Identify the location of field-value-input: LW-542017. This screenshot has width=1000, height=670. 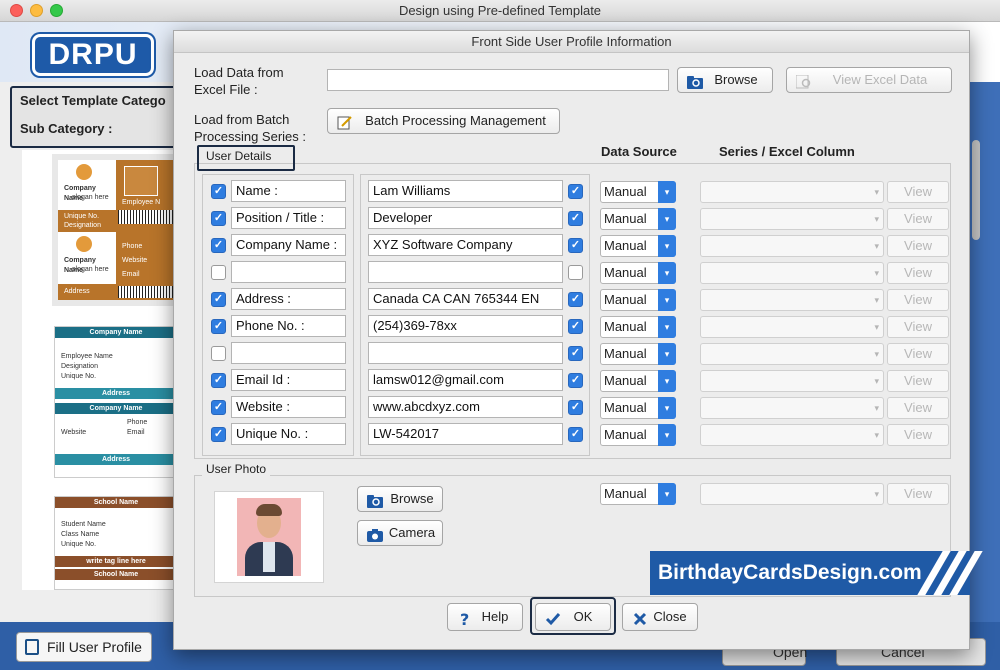
(465, 434).